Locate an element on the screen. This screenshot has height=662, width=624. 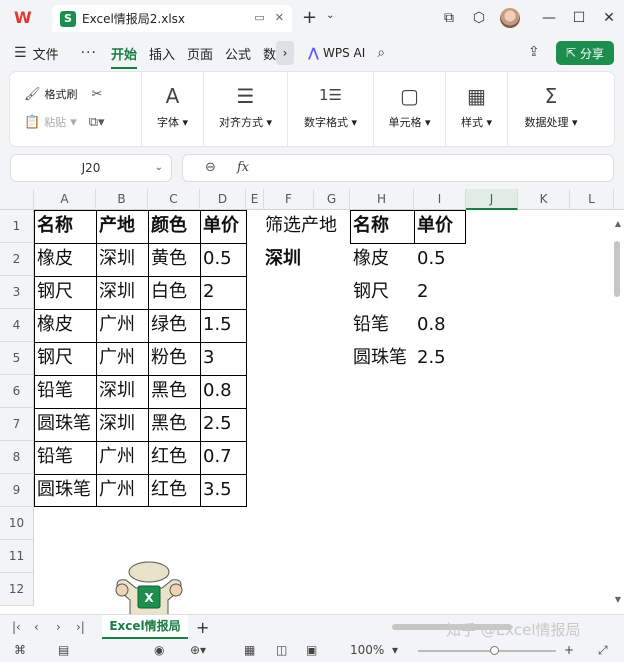
table-cell: 0.8 is located at coordinates (216, 391).